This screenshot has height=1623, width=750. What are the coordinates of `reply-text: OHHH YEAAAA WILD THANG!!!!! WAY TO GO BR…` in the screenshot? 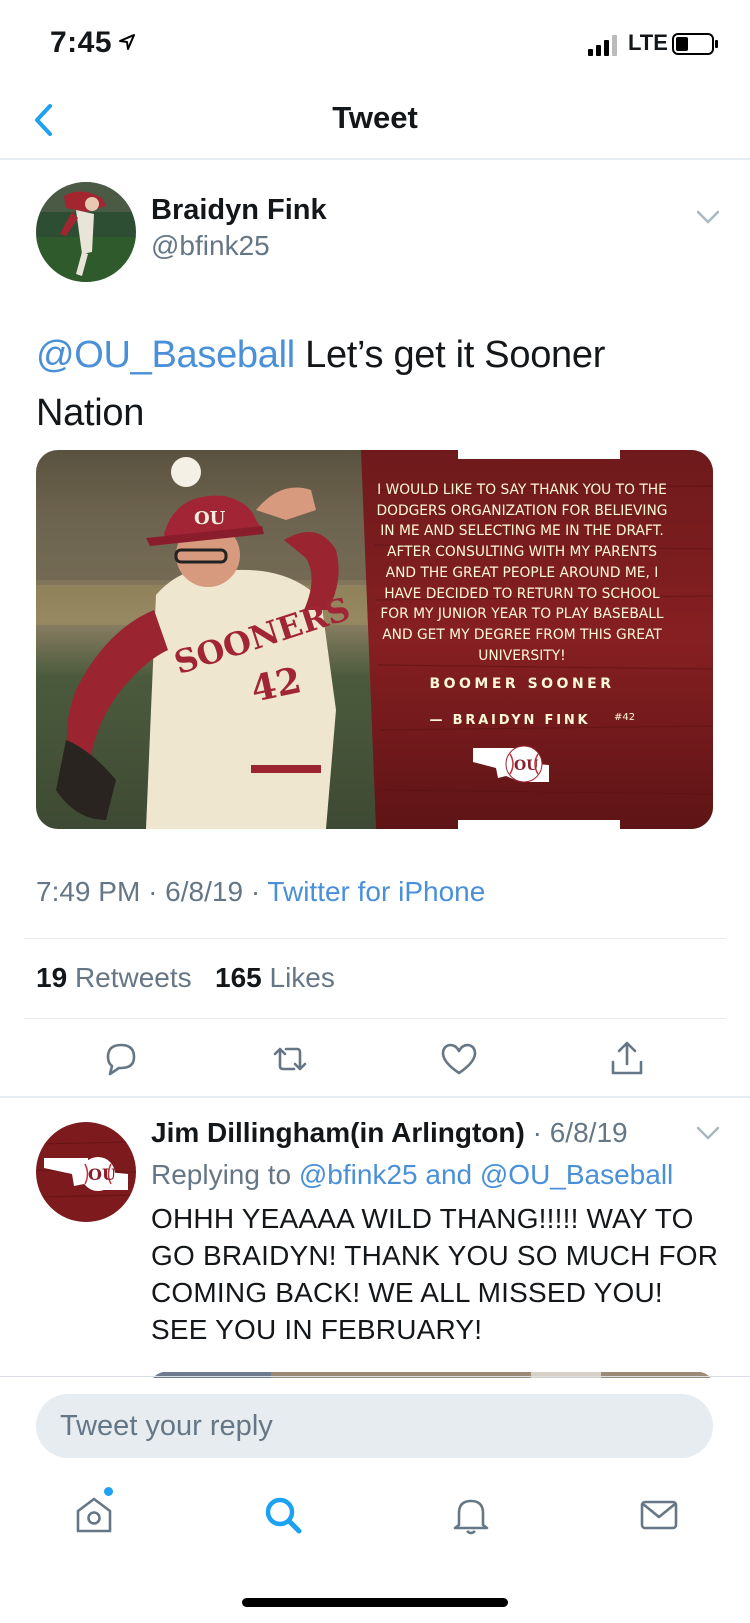 It's located at (435, 1274).